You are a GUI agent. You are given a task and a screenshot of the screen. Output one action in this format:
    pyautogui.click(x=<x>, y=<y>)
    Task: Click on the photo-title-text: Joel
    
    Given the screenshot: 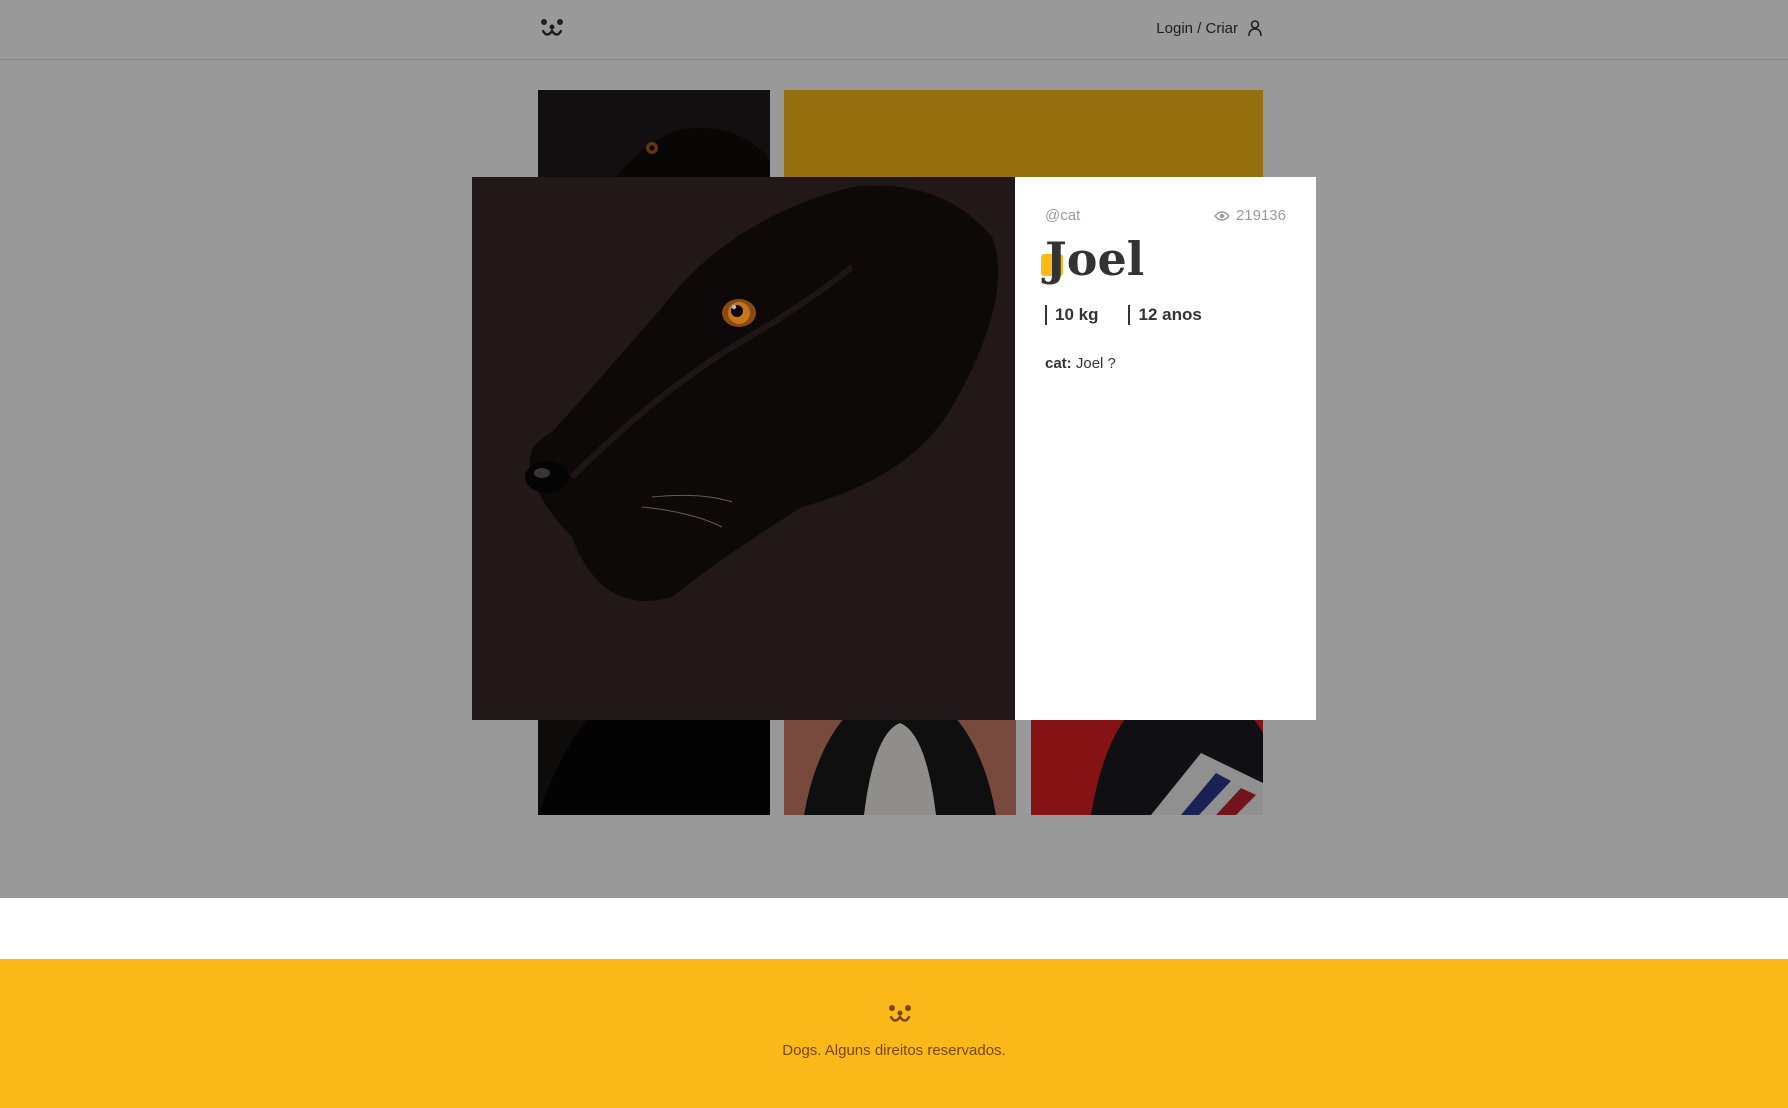 What is the action you would take?
    pyautogui.click(x=1095, y=259)
    